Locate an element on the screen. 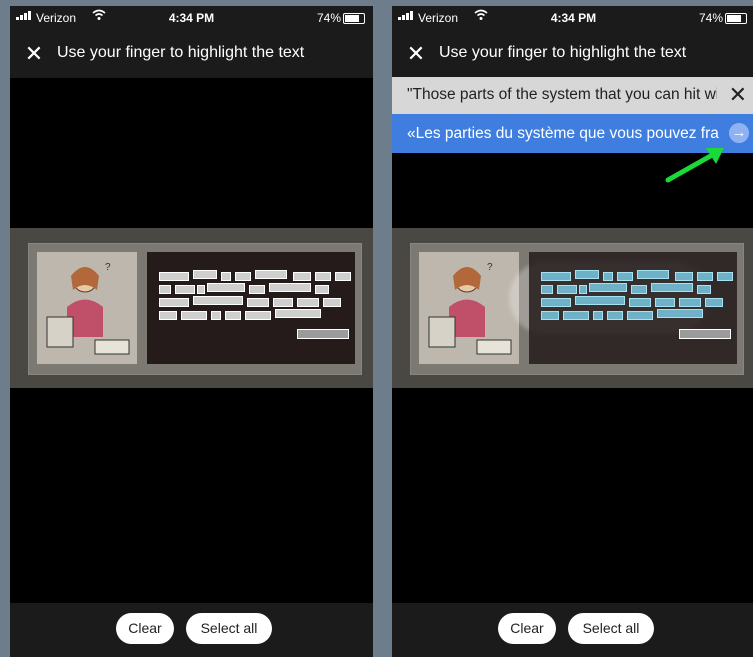  arrow-right-icon: → is located at coordinates (739, 133).